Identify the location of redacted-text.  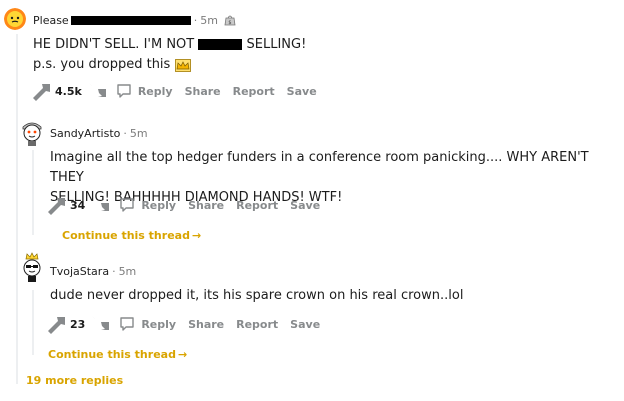
(220, 44).